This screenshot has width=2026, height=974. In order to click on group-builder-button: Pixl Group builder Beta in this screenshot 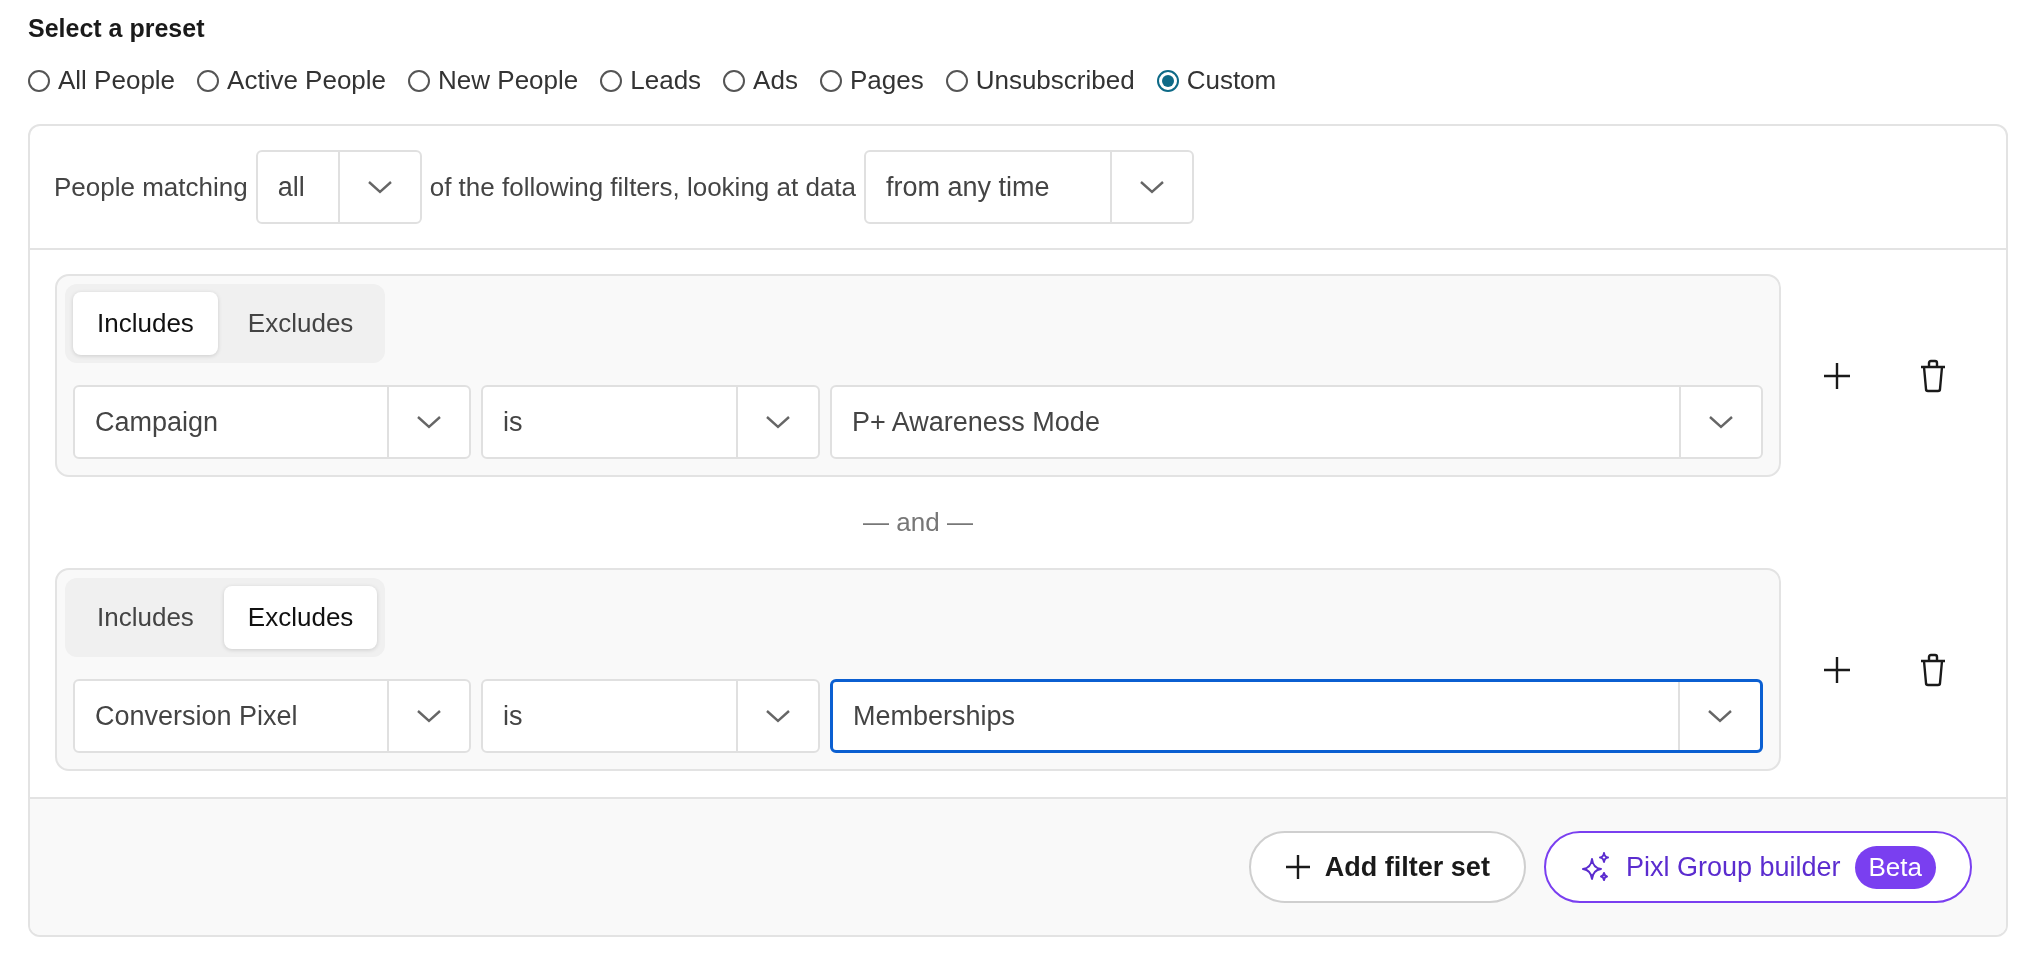, I will do `click(1757, 867)`.